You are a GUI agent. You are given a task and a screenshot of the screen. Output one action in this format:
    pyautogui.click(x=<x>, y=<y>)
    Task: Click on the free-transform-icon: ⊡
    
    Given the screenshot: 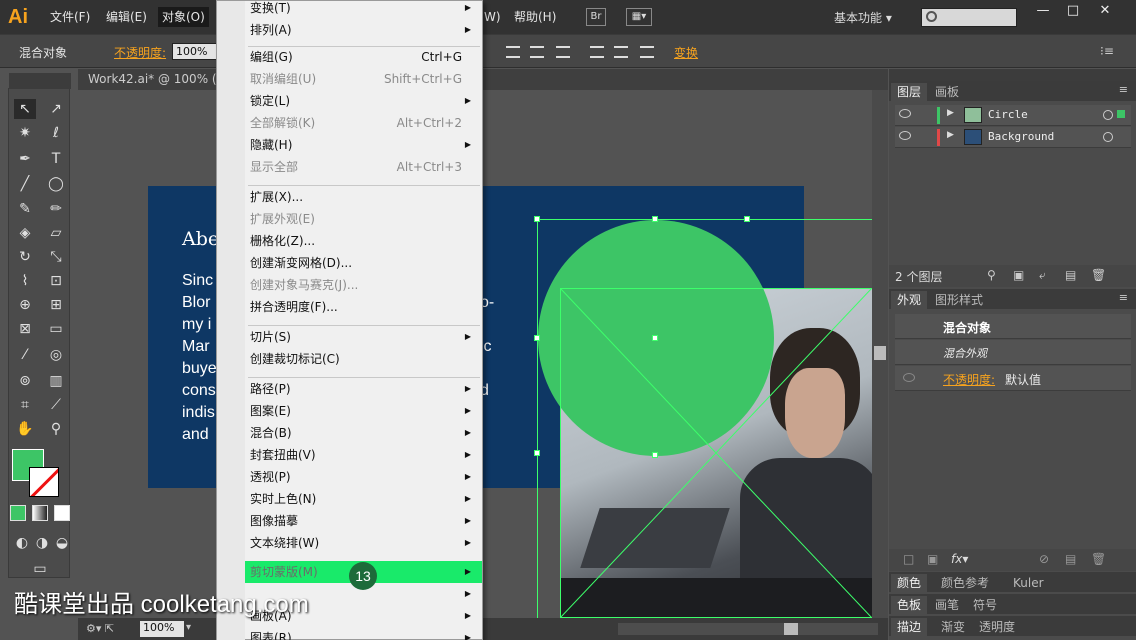 What is the action you would take?
    pyautogui.click(x=56, y=281)
    